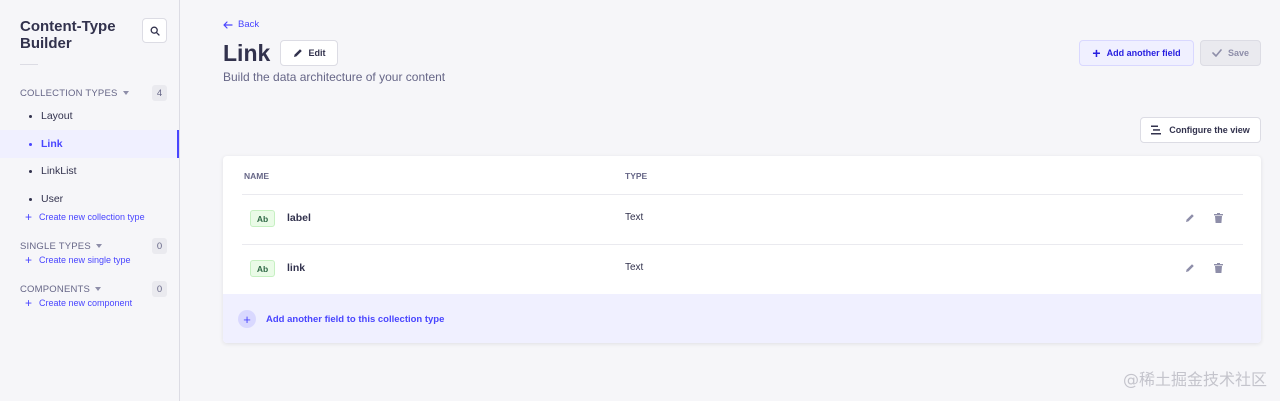  Describe the element at coordinates (69, 93) in the screenshot. I see `section-label: COLLECTION TYPES` at that location.